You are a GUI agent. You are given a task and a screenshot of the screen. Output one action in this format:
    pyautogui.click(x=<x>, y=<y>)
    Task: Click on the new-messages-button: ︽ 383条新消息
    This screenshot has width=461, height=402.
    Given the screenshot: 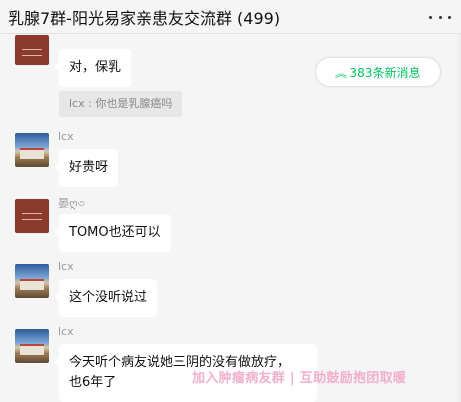 What is the action you would take?
    pyautogui.click(x=378, y=72)
    